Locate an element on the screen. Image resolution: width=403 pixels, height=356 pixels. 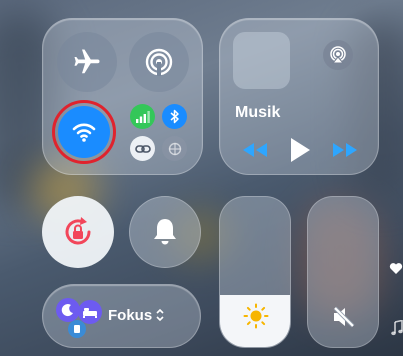
music-label: Musik is located at coordinates (258, 112).